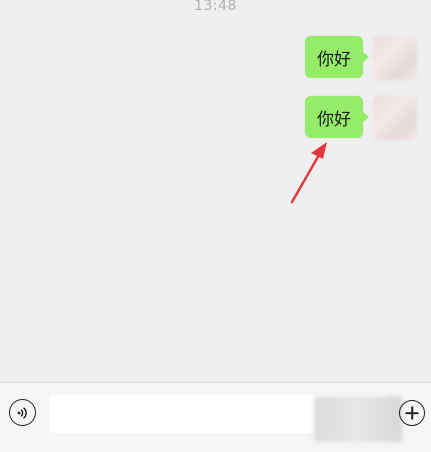 This screenshot has height=452, width=431. Describe the element at coordinates (358, 419) in the screenshot. I see `blurred-emoji-button` at that location.